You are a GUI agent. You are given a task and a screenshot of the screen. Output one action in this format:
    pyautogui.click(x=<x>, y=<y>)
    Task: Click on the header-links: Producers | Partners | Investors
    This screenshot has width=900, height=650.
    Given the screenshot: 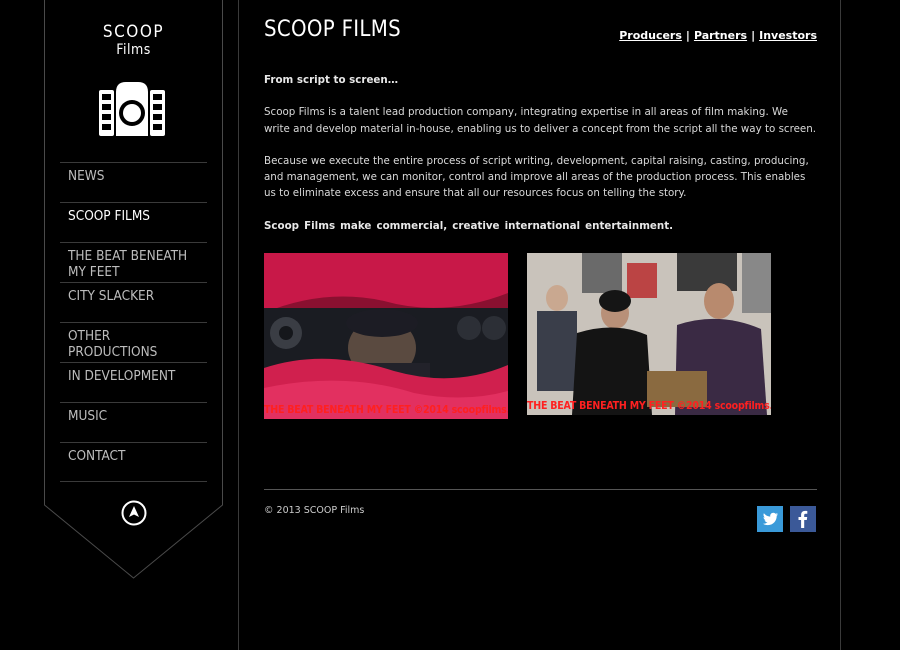 What is the action you would take?
    pyautogui.click(x=718, y=35)
    